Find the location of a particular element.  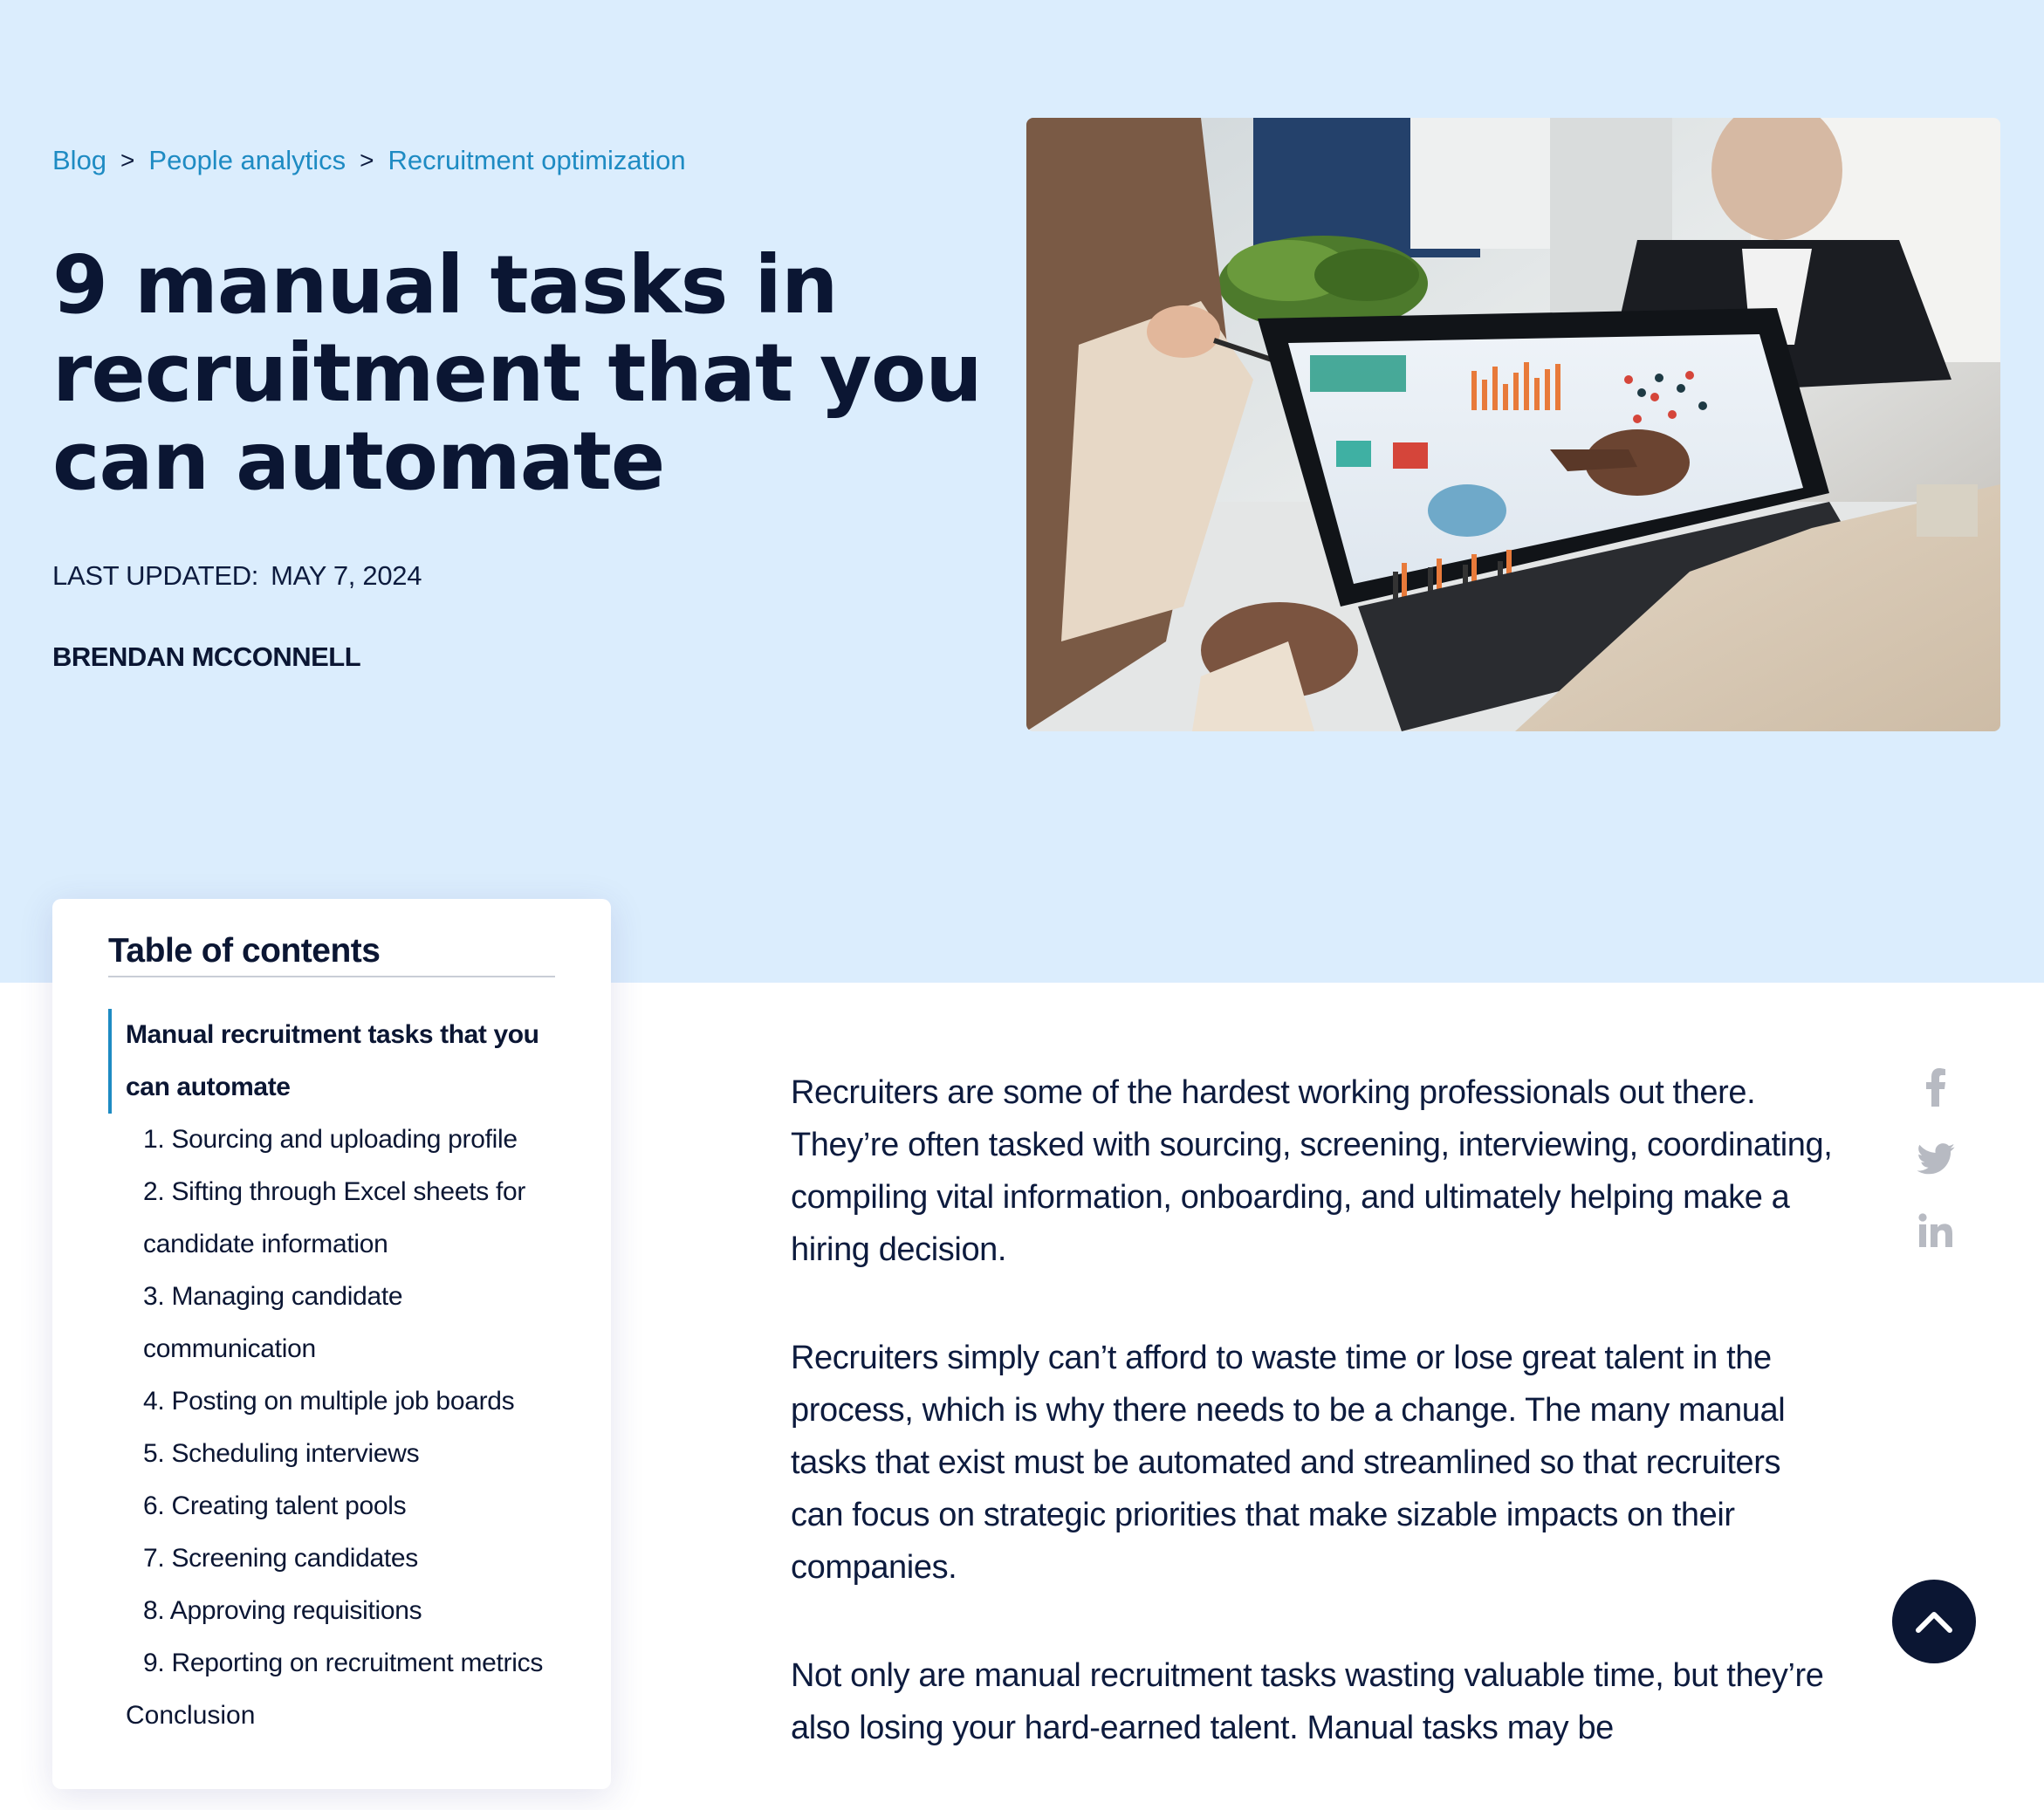

chevron-up-icon is located at coordinates (1934, 1622).